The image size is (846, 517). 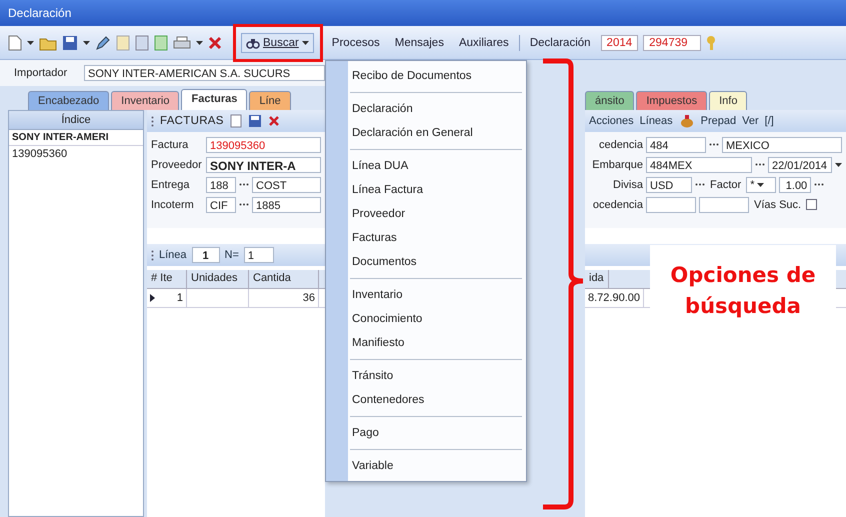 What do you see at coordinates (40, 13) in the screenshot?
I see `window-title: Declaración` at bounding box center [40, 13].